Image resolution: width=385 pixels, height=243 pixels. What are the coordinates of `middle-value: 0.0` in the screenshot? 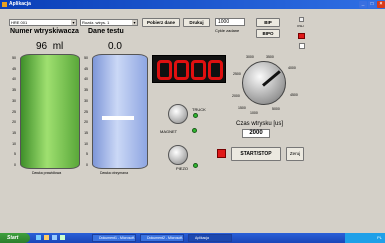 It's located at (115, 46).